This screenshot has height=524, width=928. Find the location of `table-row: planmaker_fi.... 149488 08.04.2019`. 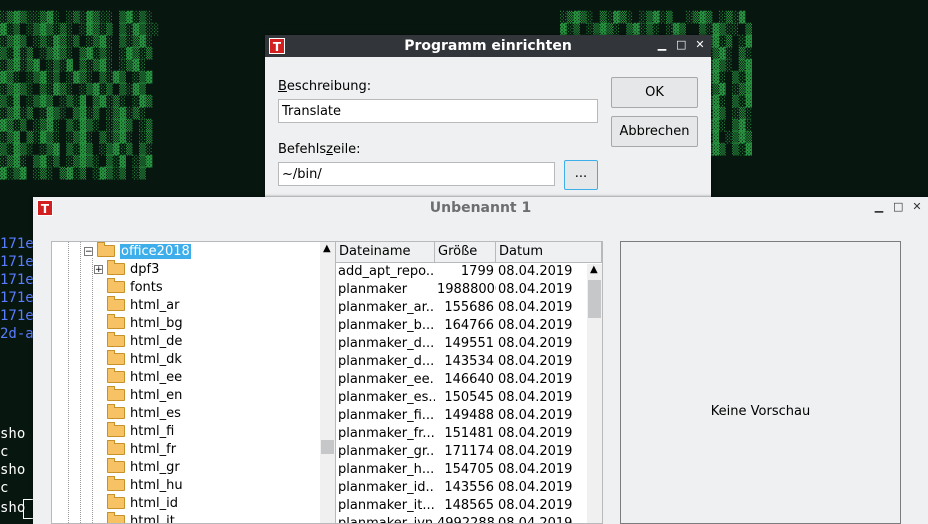

table-row: planmaker_fi.... 149488 08.04.2019 is located at coordinates (461, 417).